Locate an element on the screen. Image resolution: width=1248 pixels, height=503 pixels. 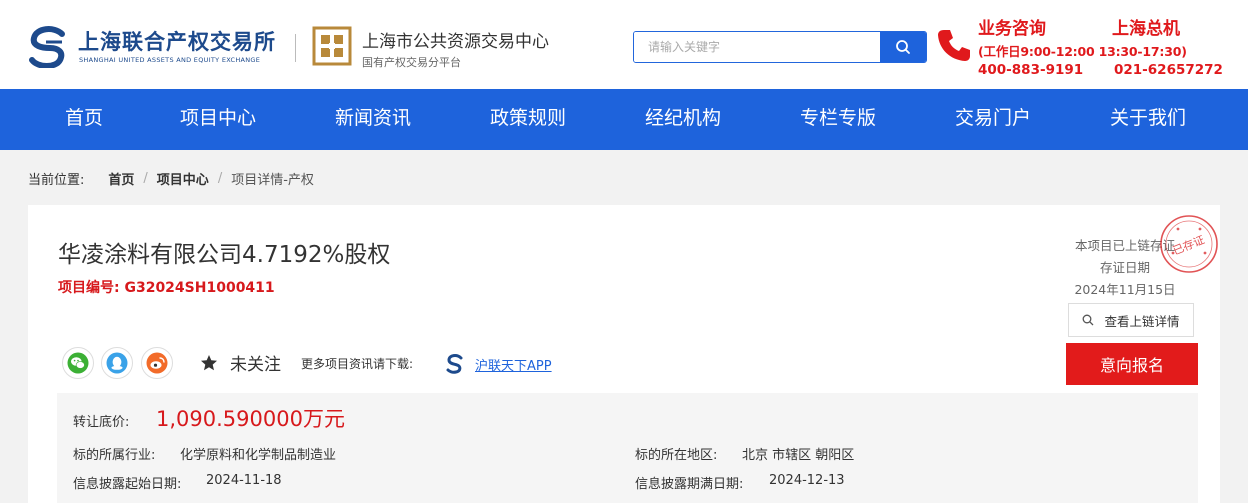
star-icon is located at coordinates (209, 362).